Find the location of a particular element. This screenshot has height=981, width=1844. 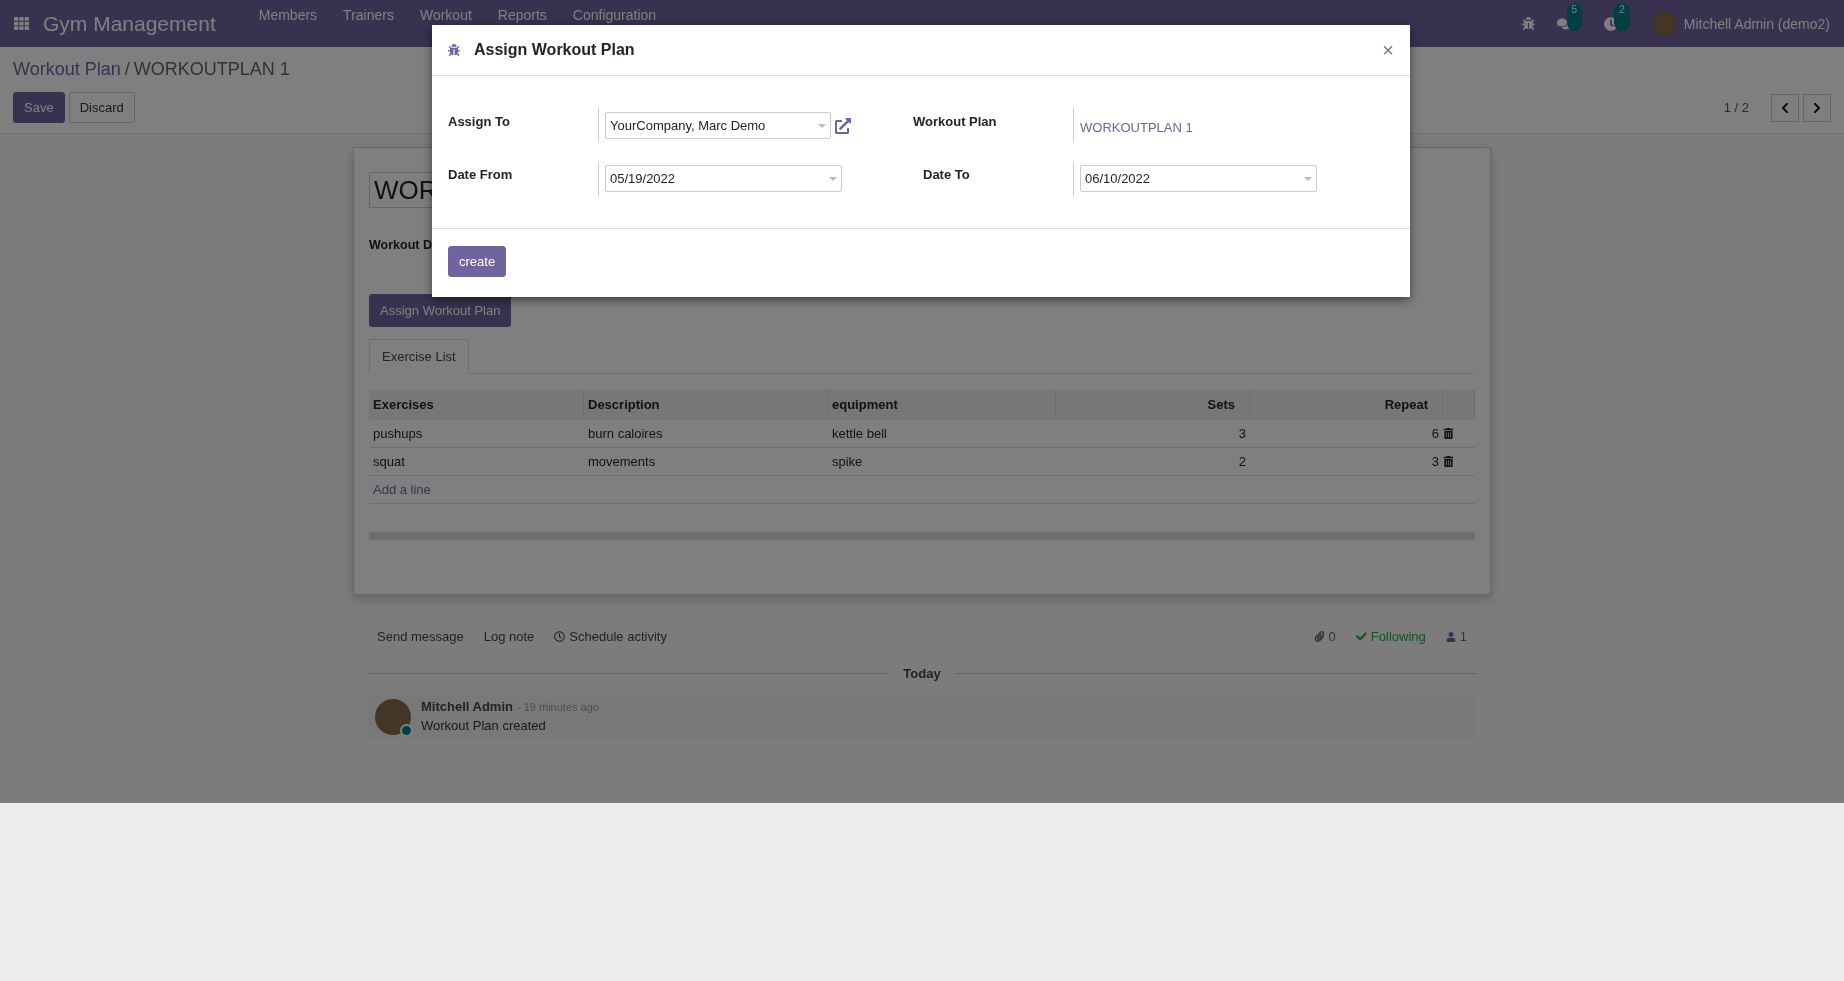

clock-icon is located at coordinates (560, 636).